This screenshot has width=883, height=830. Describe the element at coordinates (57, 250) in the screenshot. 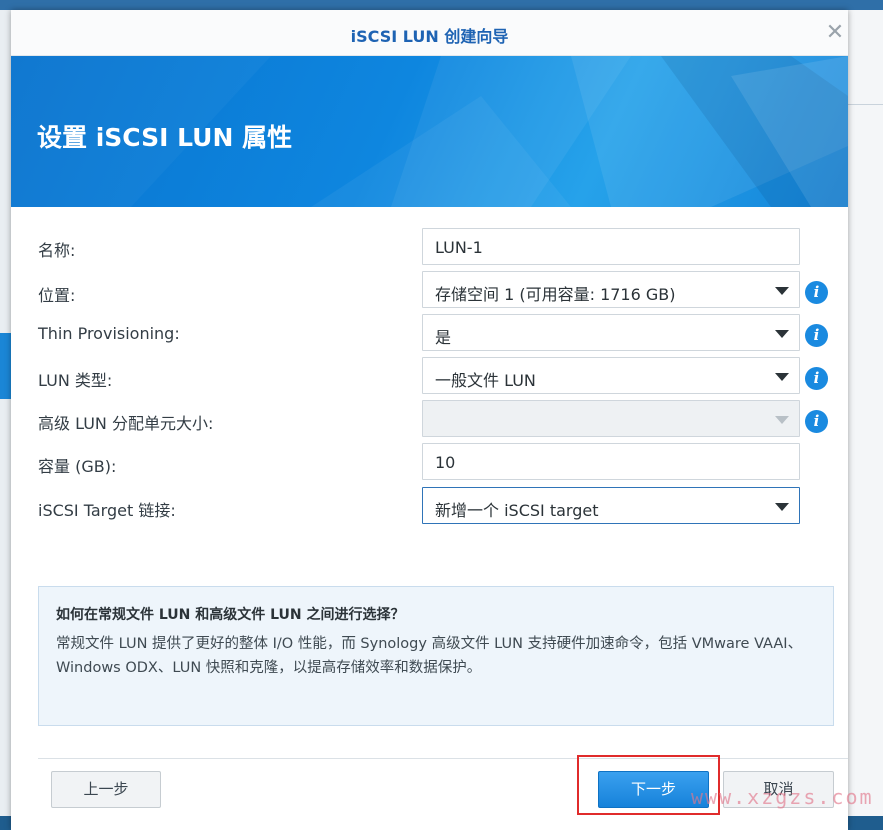

I see `name-label: 名称:` at that location.